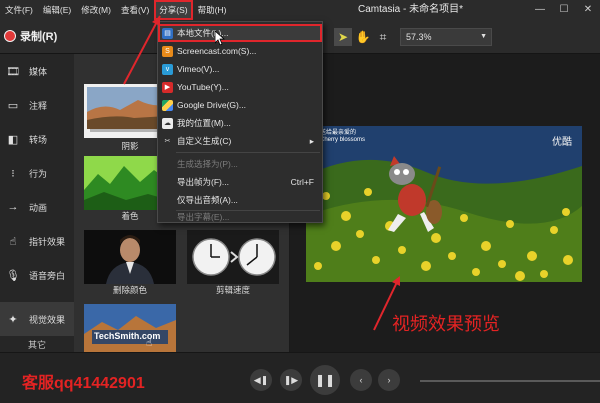 The height and width of the screenshot is (403, 600). I want to click on sidebar-item-visual-effects: ✦ 视觉效果, so click(37, 319).